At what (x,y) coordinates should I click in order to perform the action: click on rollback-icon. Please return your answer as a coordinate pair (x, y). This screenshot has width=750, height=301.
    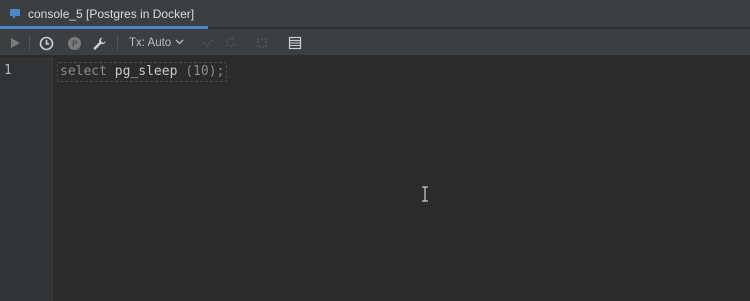
    Looking at the image, I should click on (231, 43).